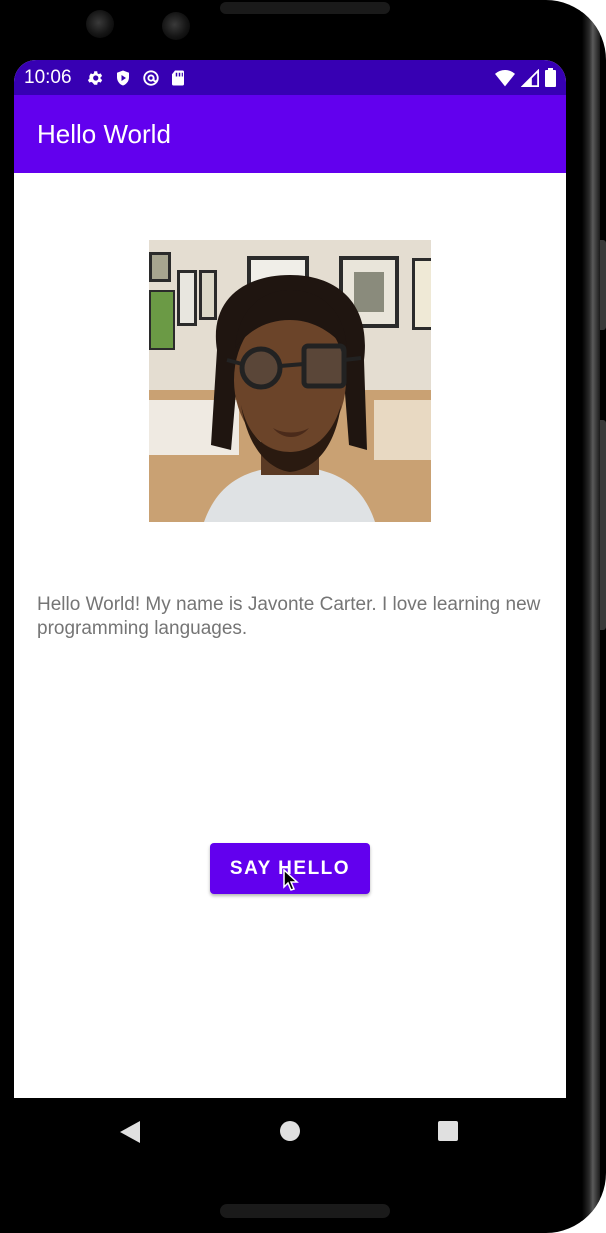  What do you see at coordinates (94, 77) in the screenshot?
I see `gear-icon` at bounding box center [94, 77].